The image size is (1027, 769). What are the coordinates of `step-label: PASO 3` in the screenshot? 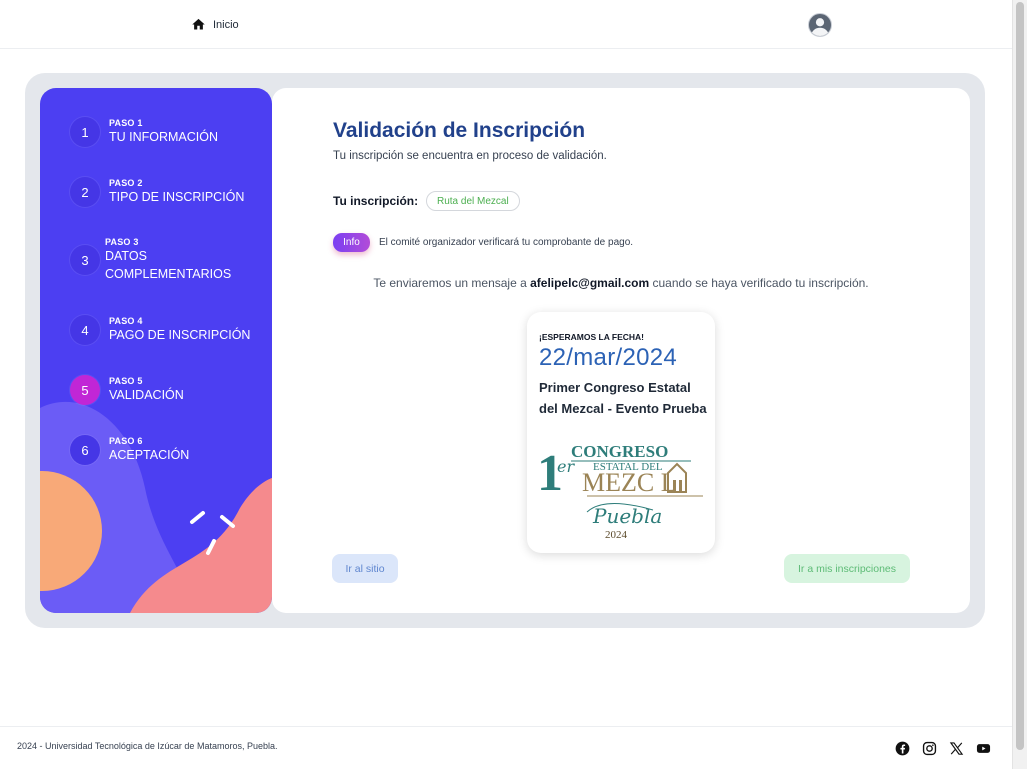 It's located at (122, 242).